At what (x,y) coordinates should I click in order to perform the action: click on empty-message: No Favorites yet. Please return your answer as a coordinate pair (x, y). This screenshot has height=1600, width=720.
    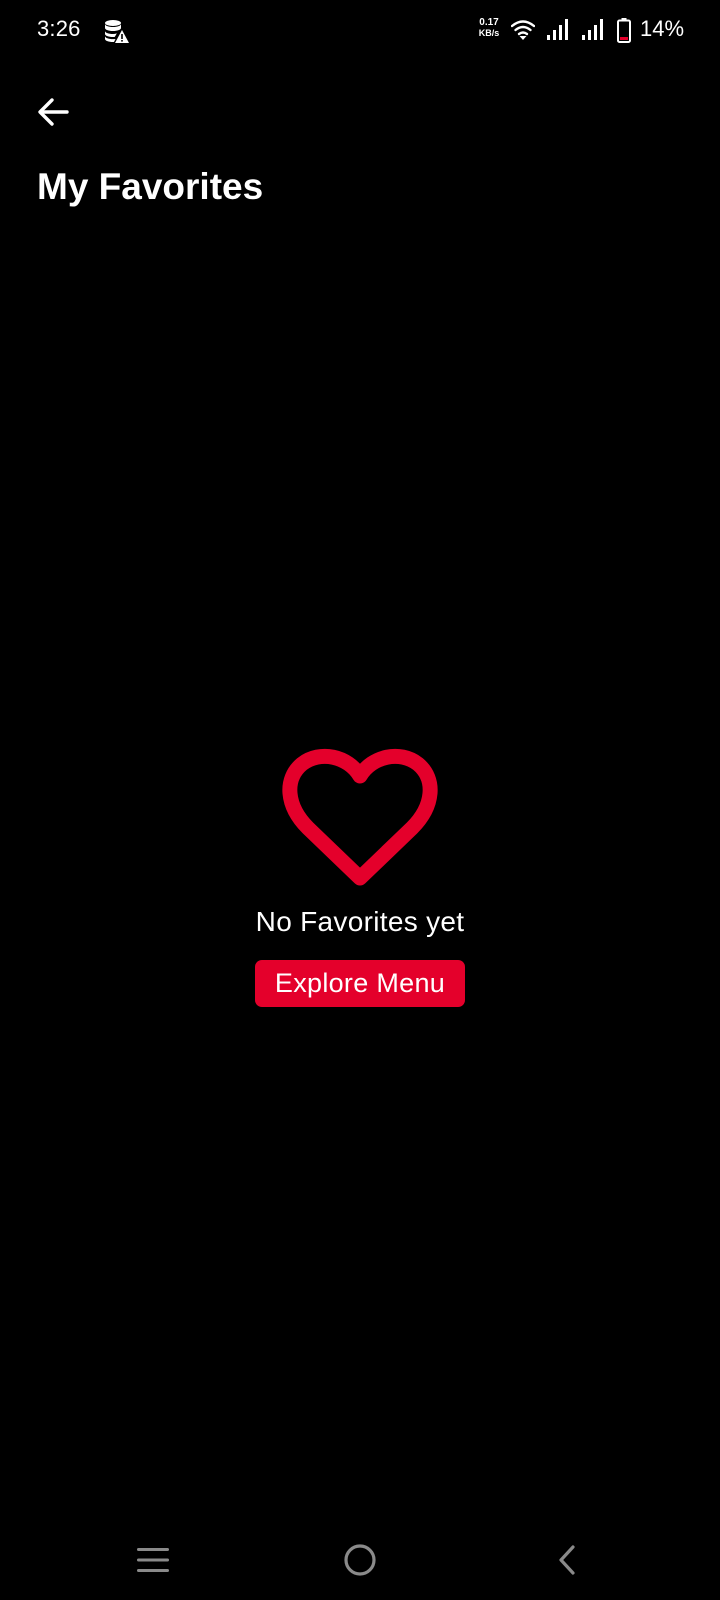
    Looking at the image, I should click on (360, 921).